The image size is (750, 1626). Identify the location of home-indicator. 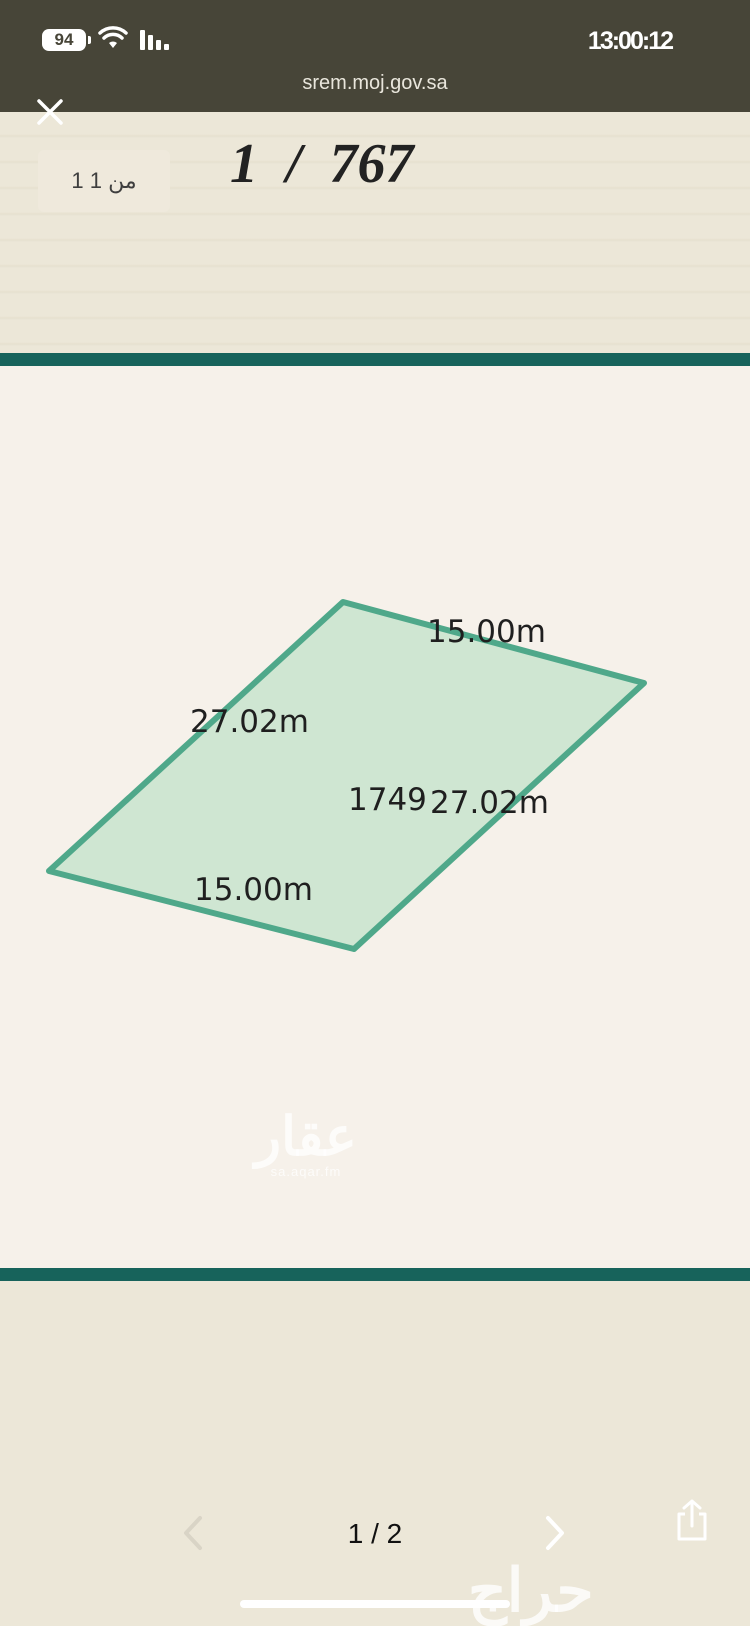
(375, 1604).